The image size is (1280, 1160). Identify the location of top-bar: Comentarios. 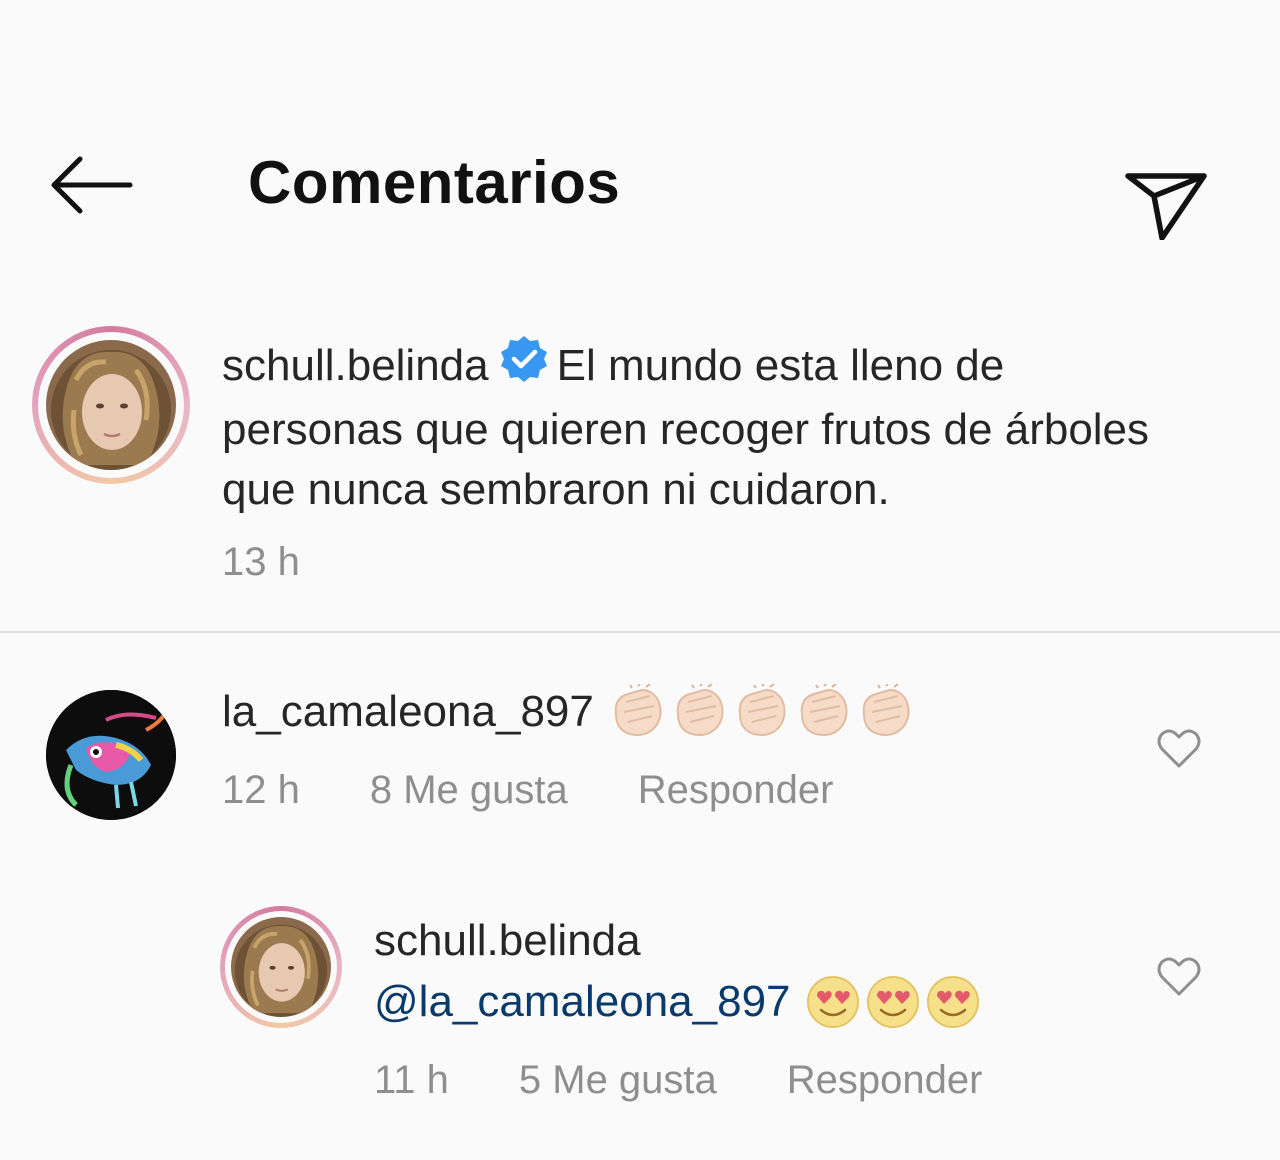
(640, 185).